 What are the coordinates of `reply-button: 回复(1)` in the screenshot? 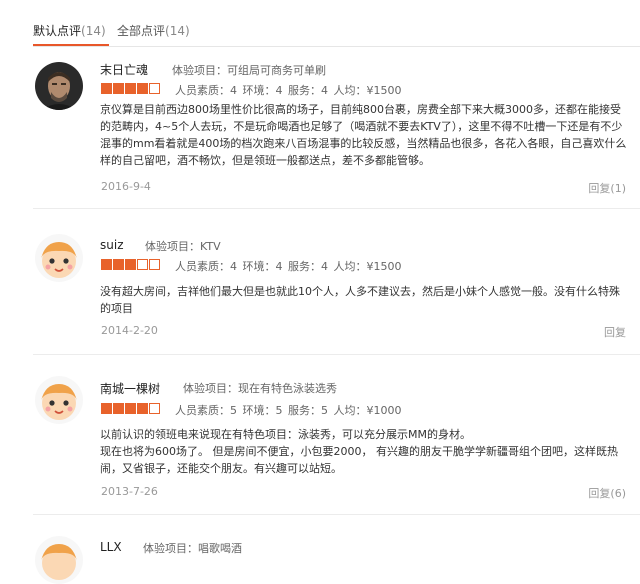 It's located at (607, 188).